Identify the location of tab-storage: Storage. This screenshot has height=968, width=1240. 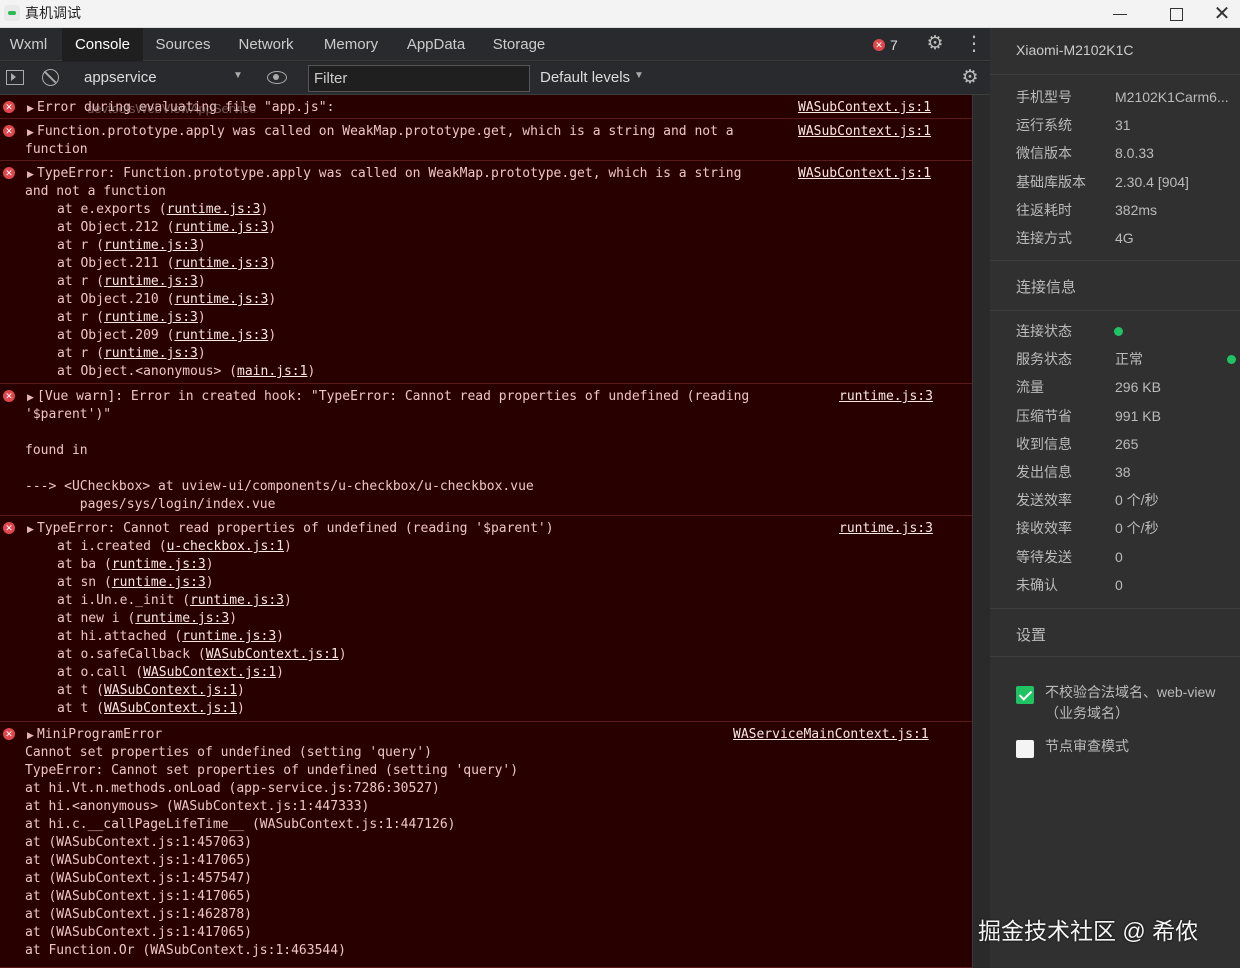
(519, 44).